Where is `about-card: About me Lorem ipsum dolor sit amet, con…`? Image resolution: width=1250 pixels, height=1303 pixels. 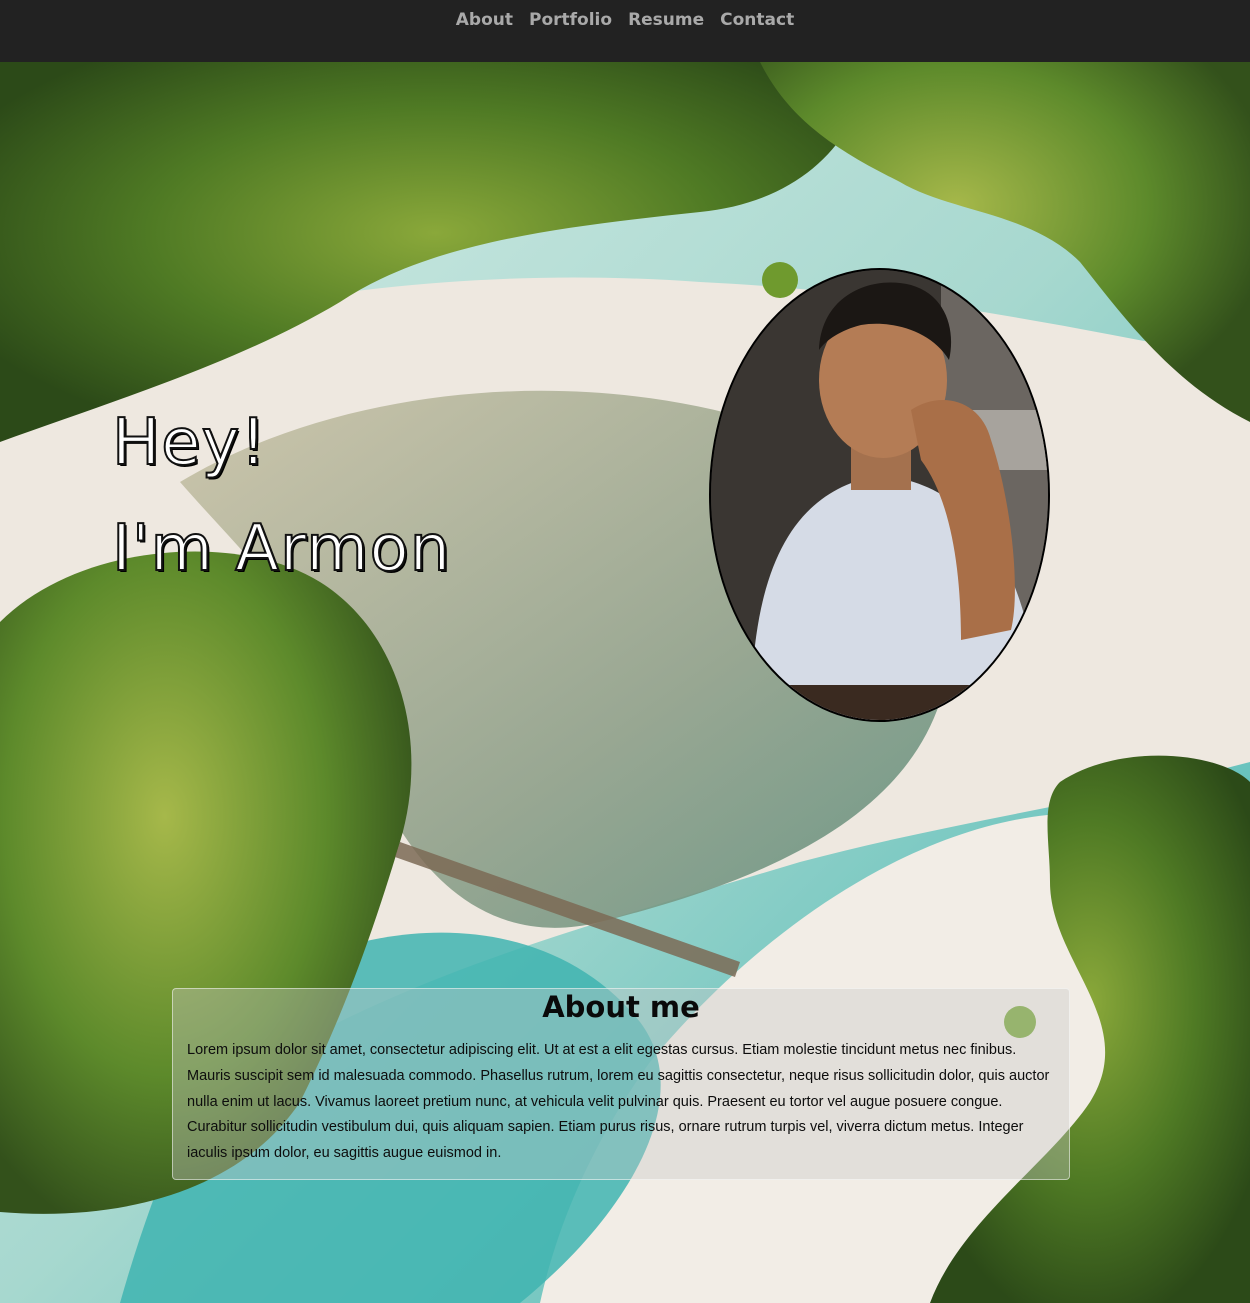 about-card: About me Lorem ipsum dolor sit amet, con… is located at coordinates (621, 1084).